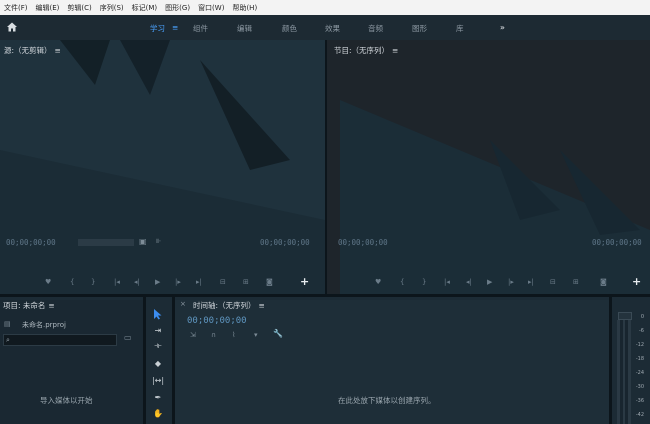 This screenshot has width=650, height=424. I want to click on project-divider, so click(144, 360).